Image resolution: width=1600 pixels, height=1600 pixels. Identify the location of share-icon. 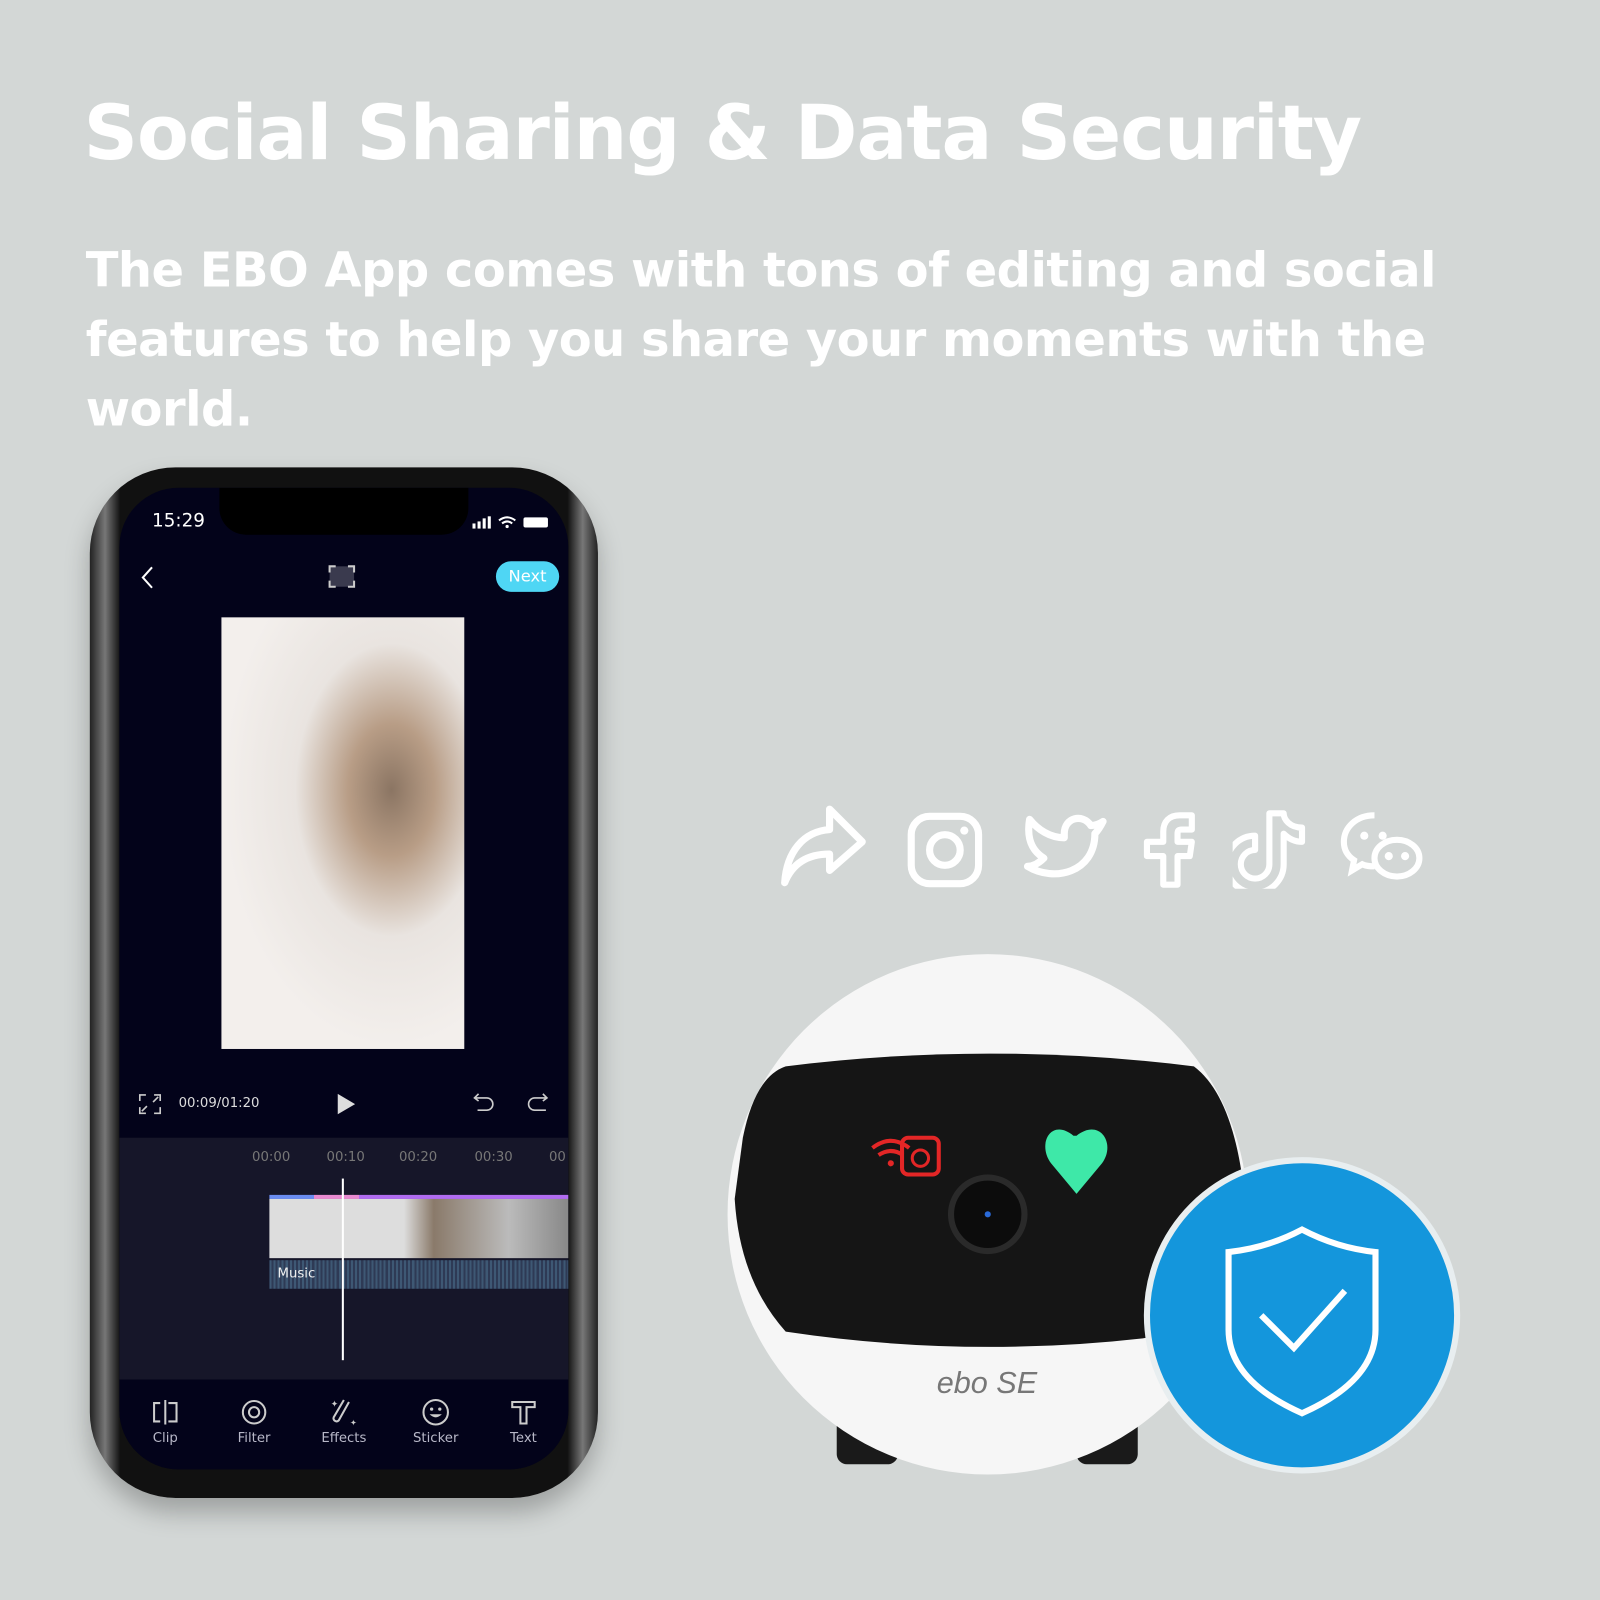
(823, 846).